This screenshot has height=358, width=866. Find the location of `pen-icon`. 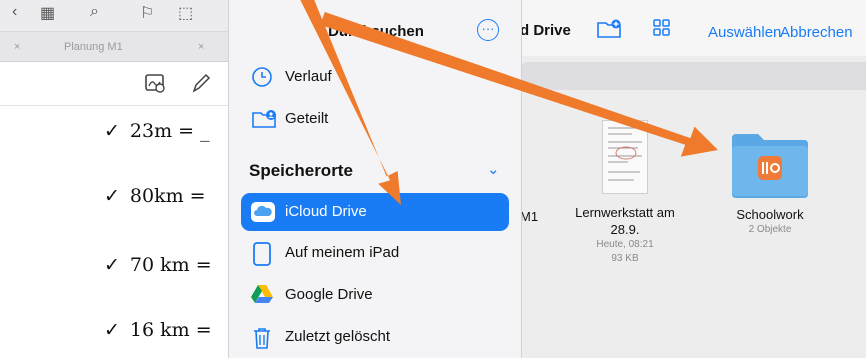

pen-icon is located at coordinates (201, 85).